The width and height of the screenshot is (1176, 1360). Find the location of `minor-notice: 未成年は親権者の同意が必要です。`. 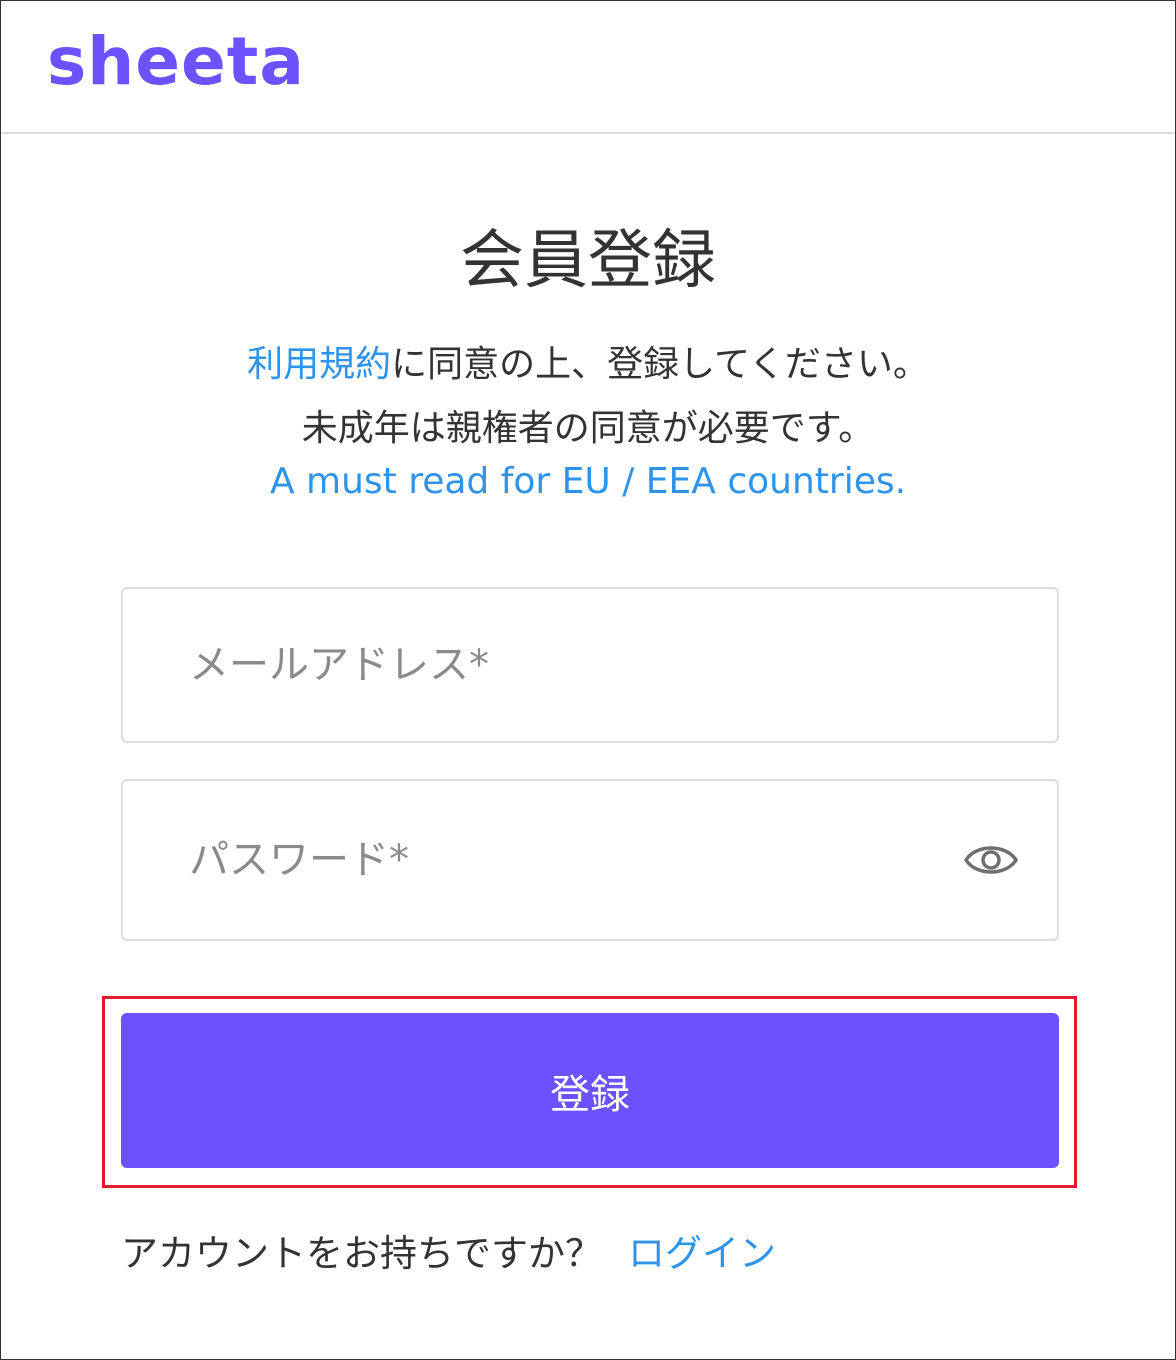

minor-notice: 未成年は親権者の同意が必要です。 is located at coordinates (588, 428).